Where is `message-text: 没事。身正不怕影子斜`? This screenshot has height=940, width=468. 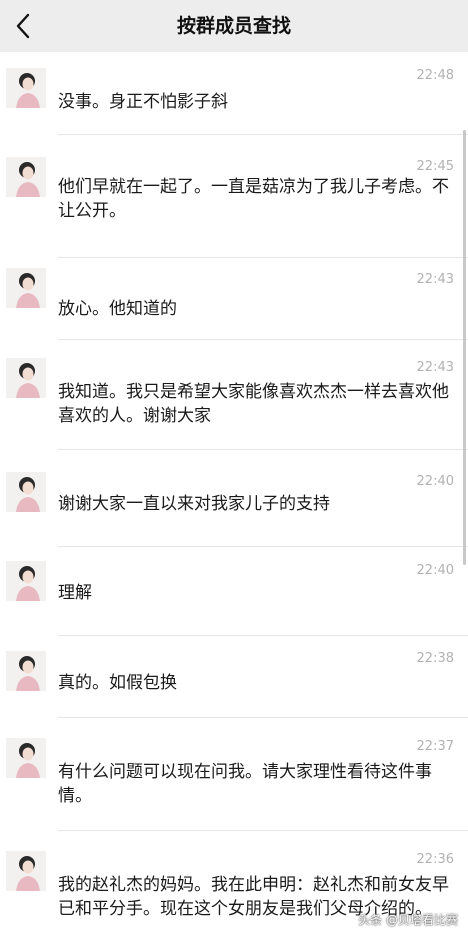
message-text: 没事。身正不怕影子斜 is located at coordinates (143, 102).